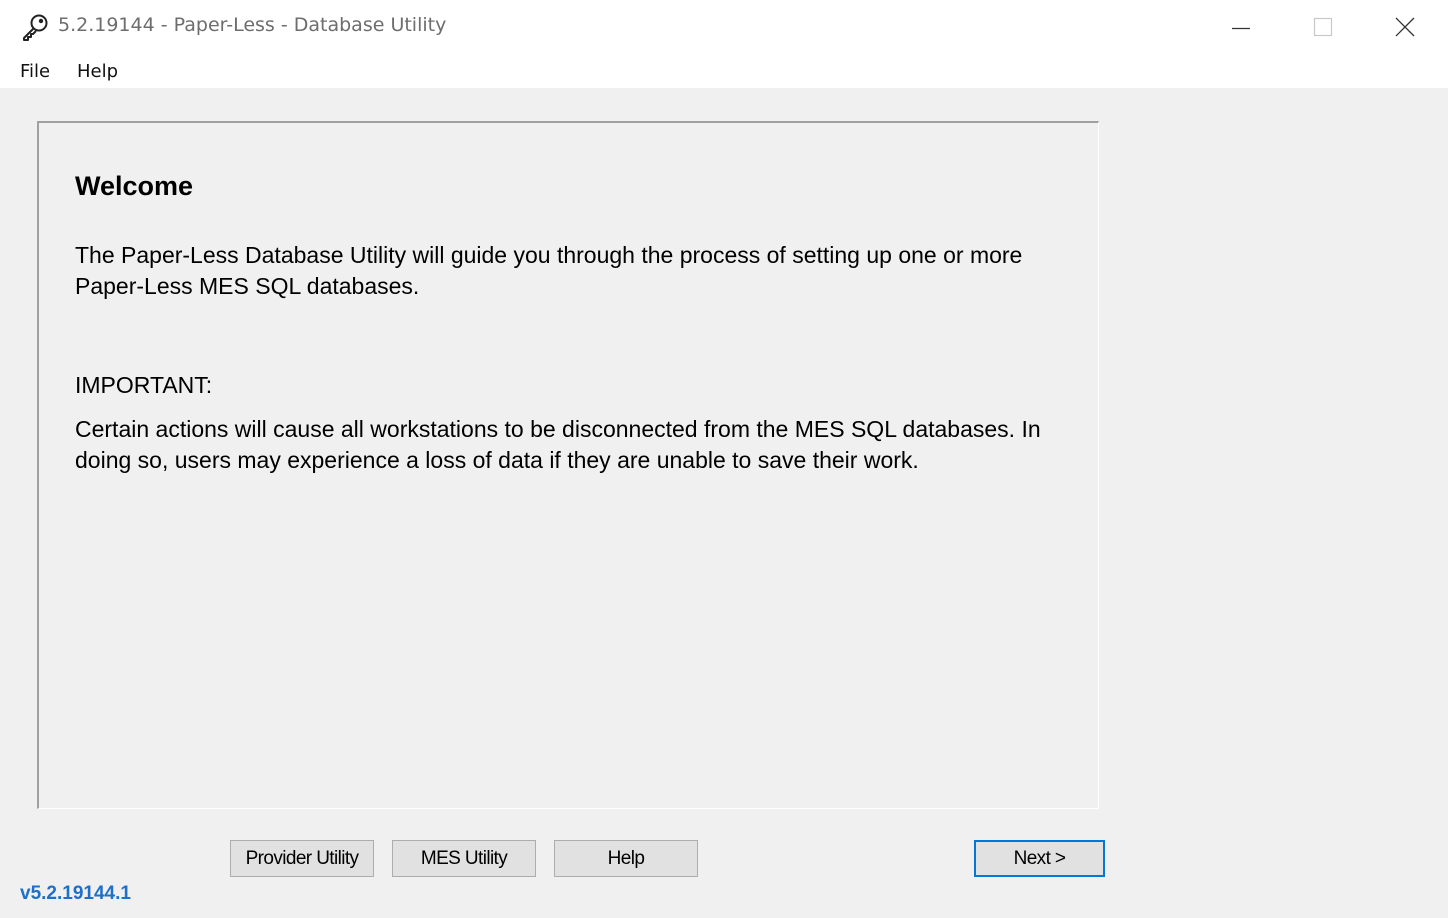  I want to click on version-label: v5.2.19144.1, so click(75, 893).